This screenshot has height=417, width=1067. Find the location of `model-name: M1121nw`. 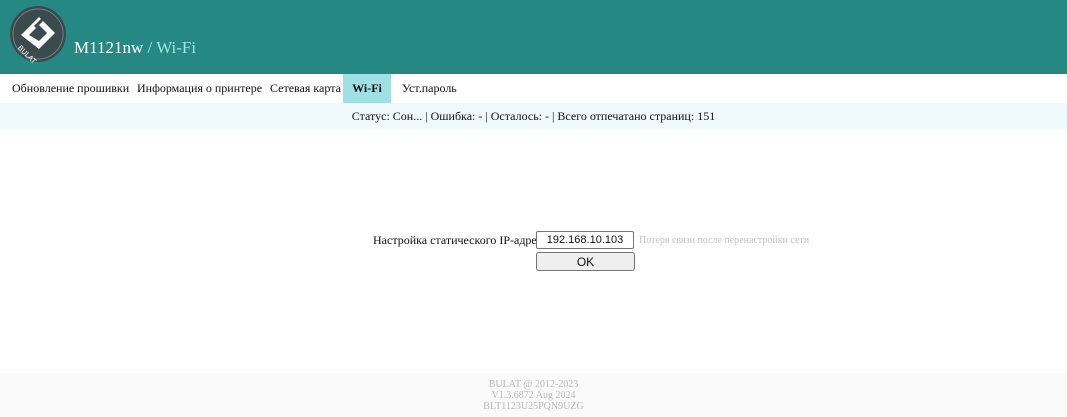

model-name: M1121nw is located at coordinates (109, 47).